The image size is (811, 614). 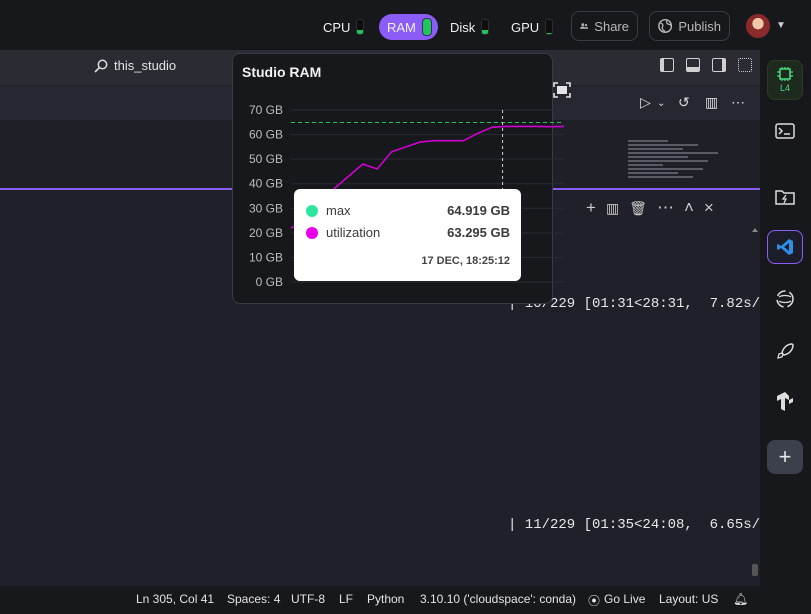 I want to click on cursor-position: Ln 305, Col 41, so click(x=175, y=599).